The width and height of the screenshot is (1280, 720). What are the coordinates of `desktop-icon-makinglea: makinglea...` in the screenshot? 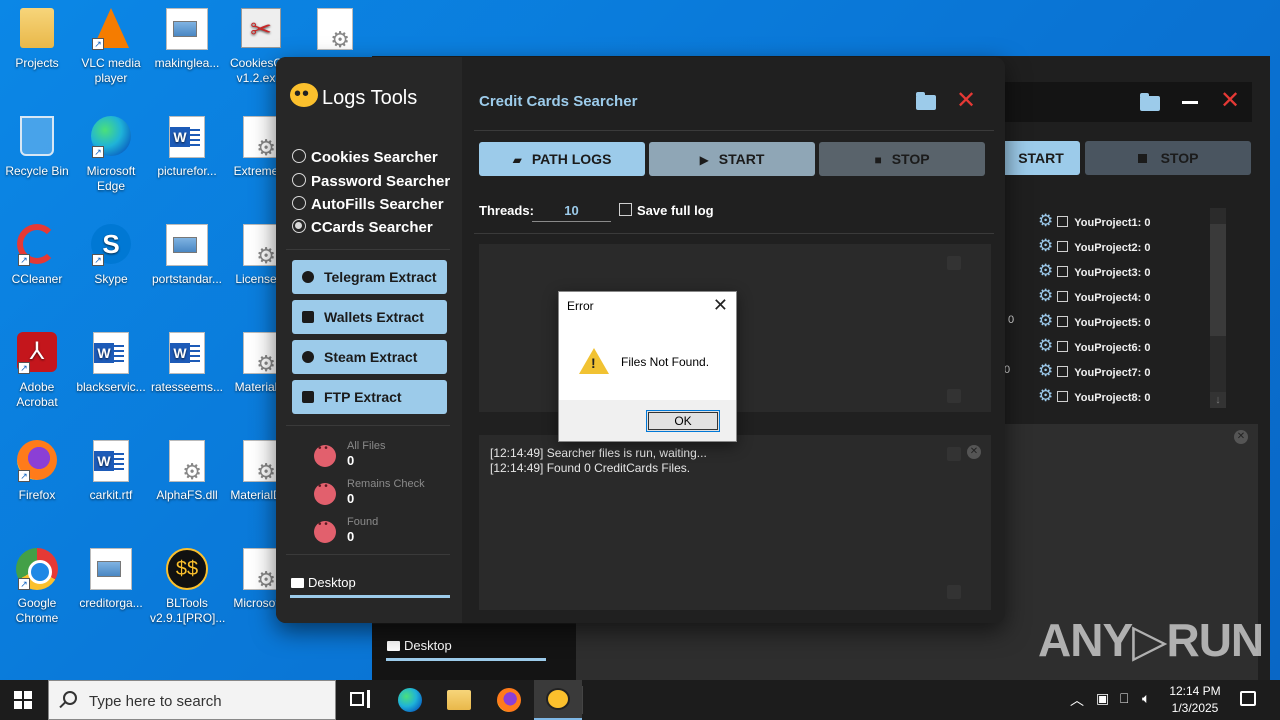 It's located at (187, 39).